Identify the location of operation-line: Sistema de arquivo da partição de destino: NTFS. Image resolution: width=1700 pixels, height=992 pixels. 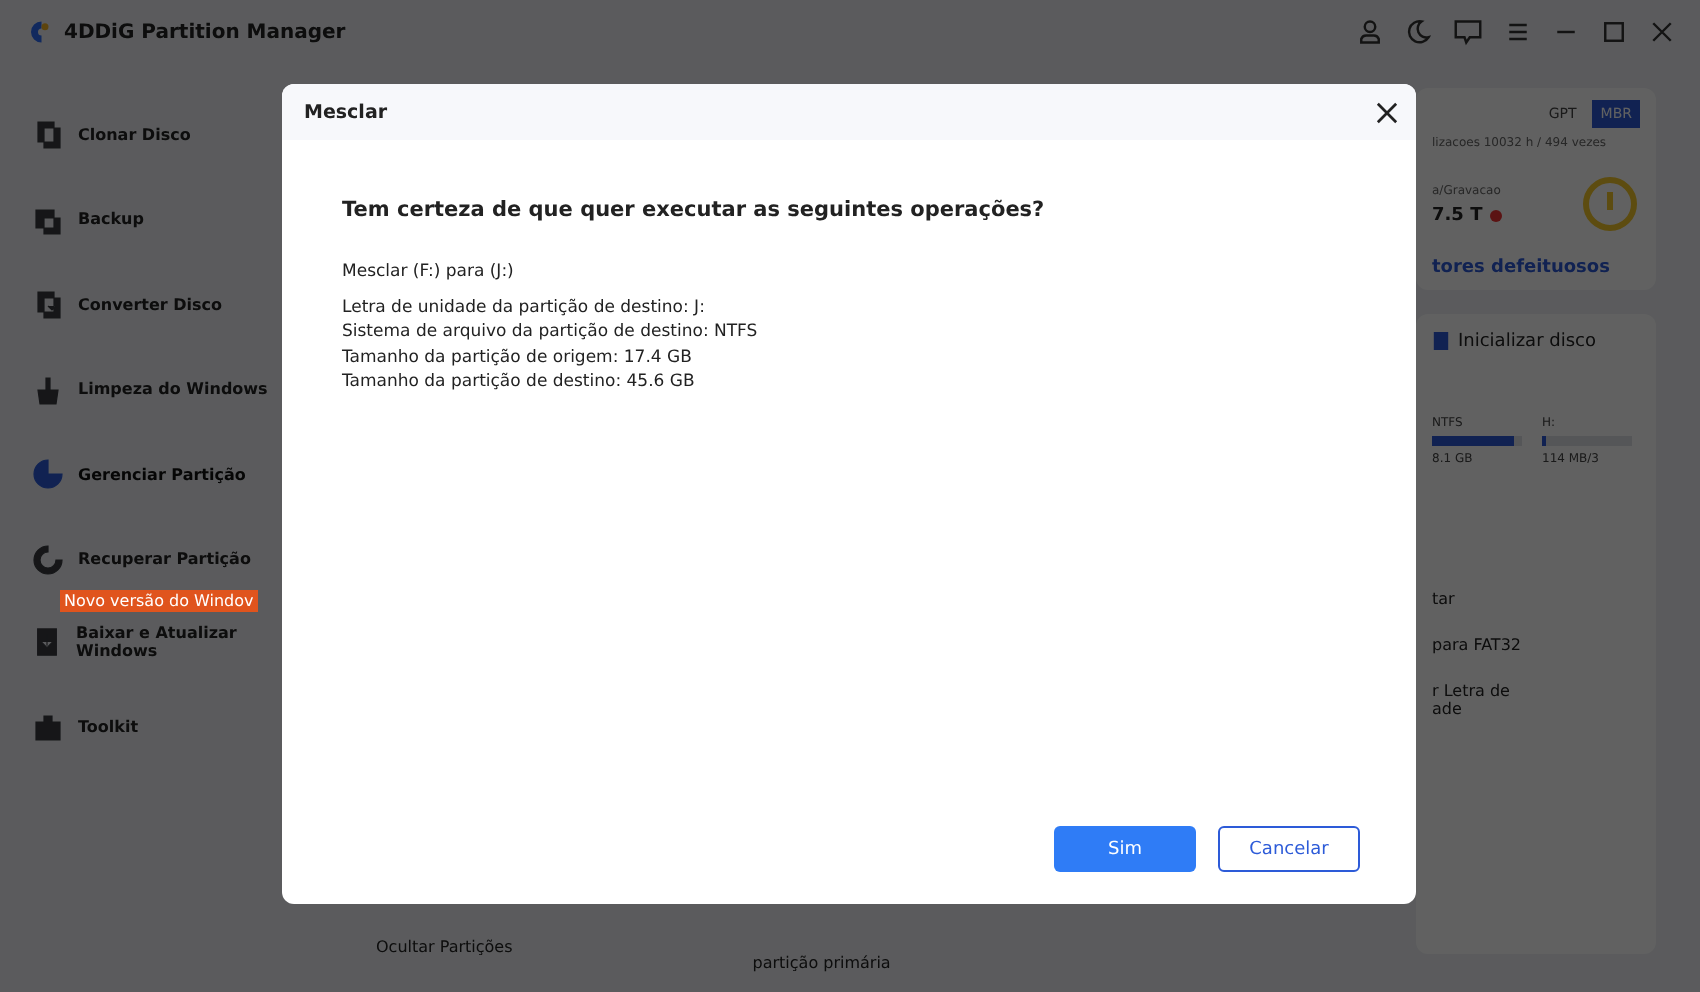
(551, 332).